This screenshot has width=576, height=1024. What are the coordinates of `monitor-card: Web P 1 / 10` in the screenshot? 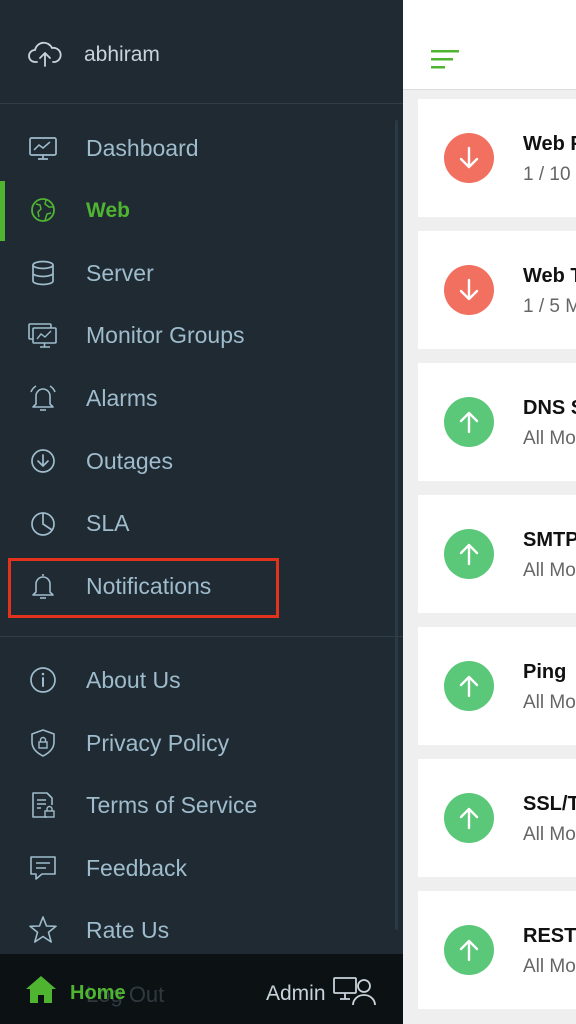 It's located at (497, 158).